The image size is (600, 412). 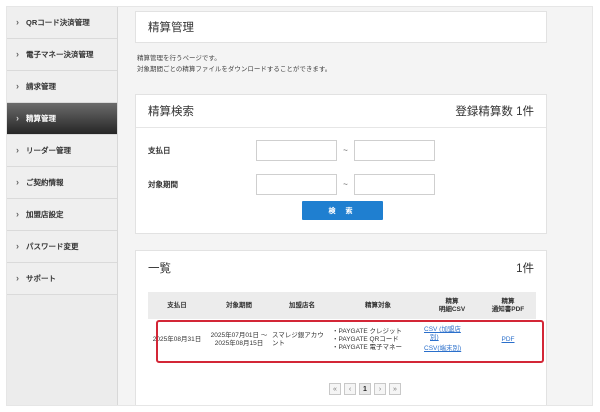 I want to click on header-payment-date: 支払日, so click(x=177, y=306).